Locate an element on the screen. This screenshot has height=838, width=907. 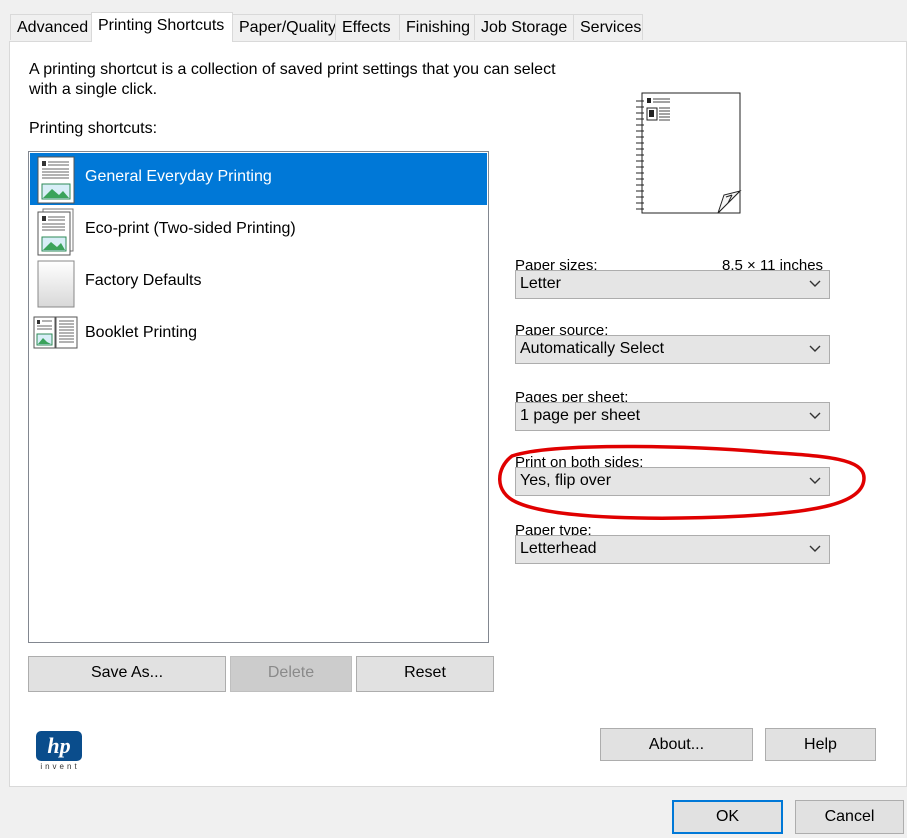
tab-paper-quality: Paper/Quality is located at coordinates (284, 27).